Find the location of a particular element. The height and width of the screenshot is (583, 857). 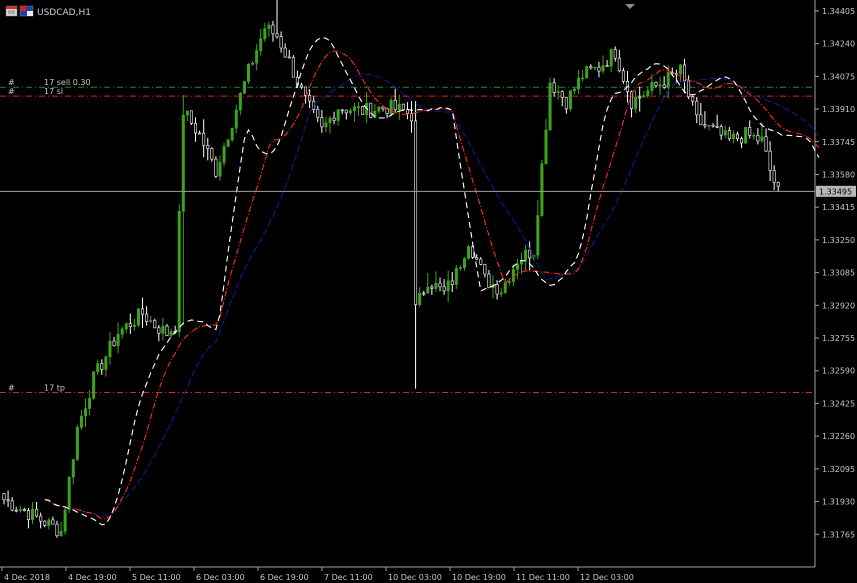

current-price-label: 1.33495 is located at coordinates (835, 191).